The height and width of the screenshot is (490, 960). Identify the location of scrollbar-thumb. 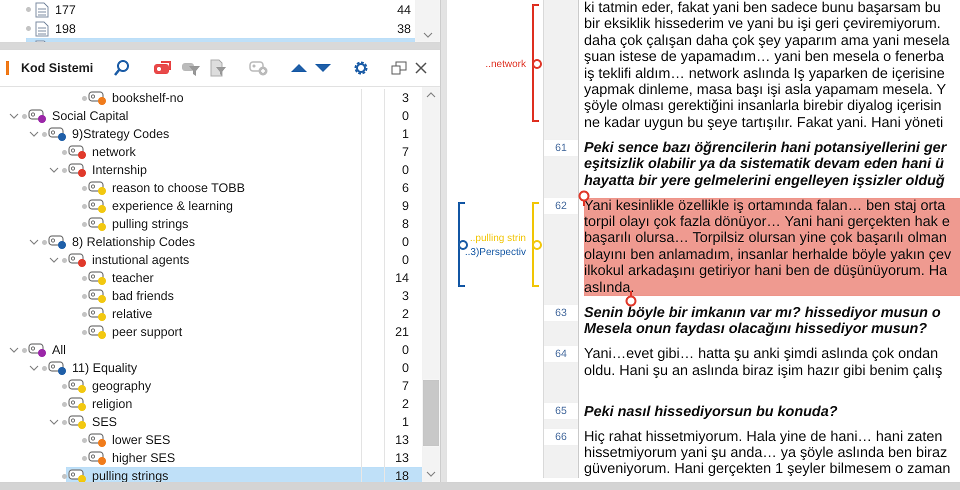
(431, 413).